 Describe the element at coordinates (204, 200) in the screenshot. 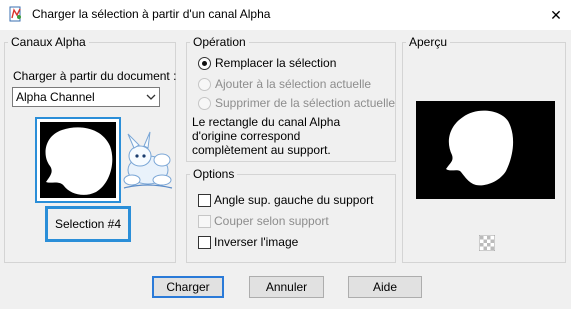

I see `checkbox-top-left-corner` at that location.